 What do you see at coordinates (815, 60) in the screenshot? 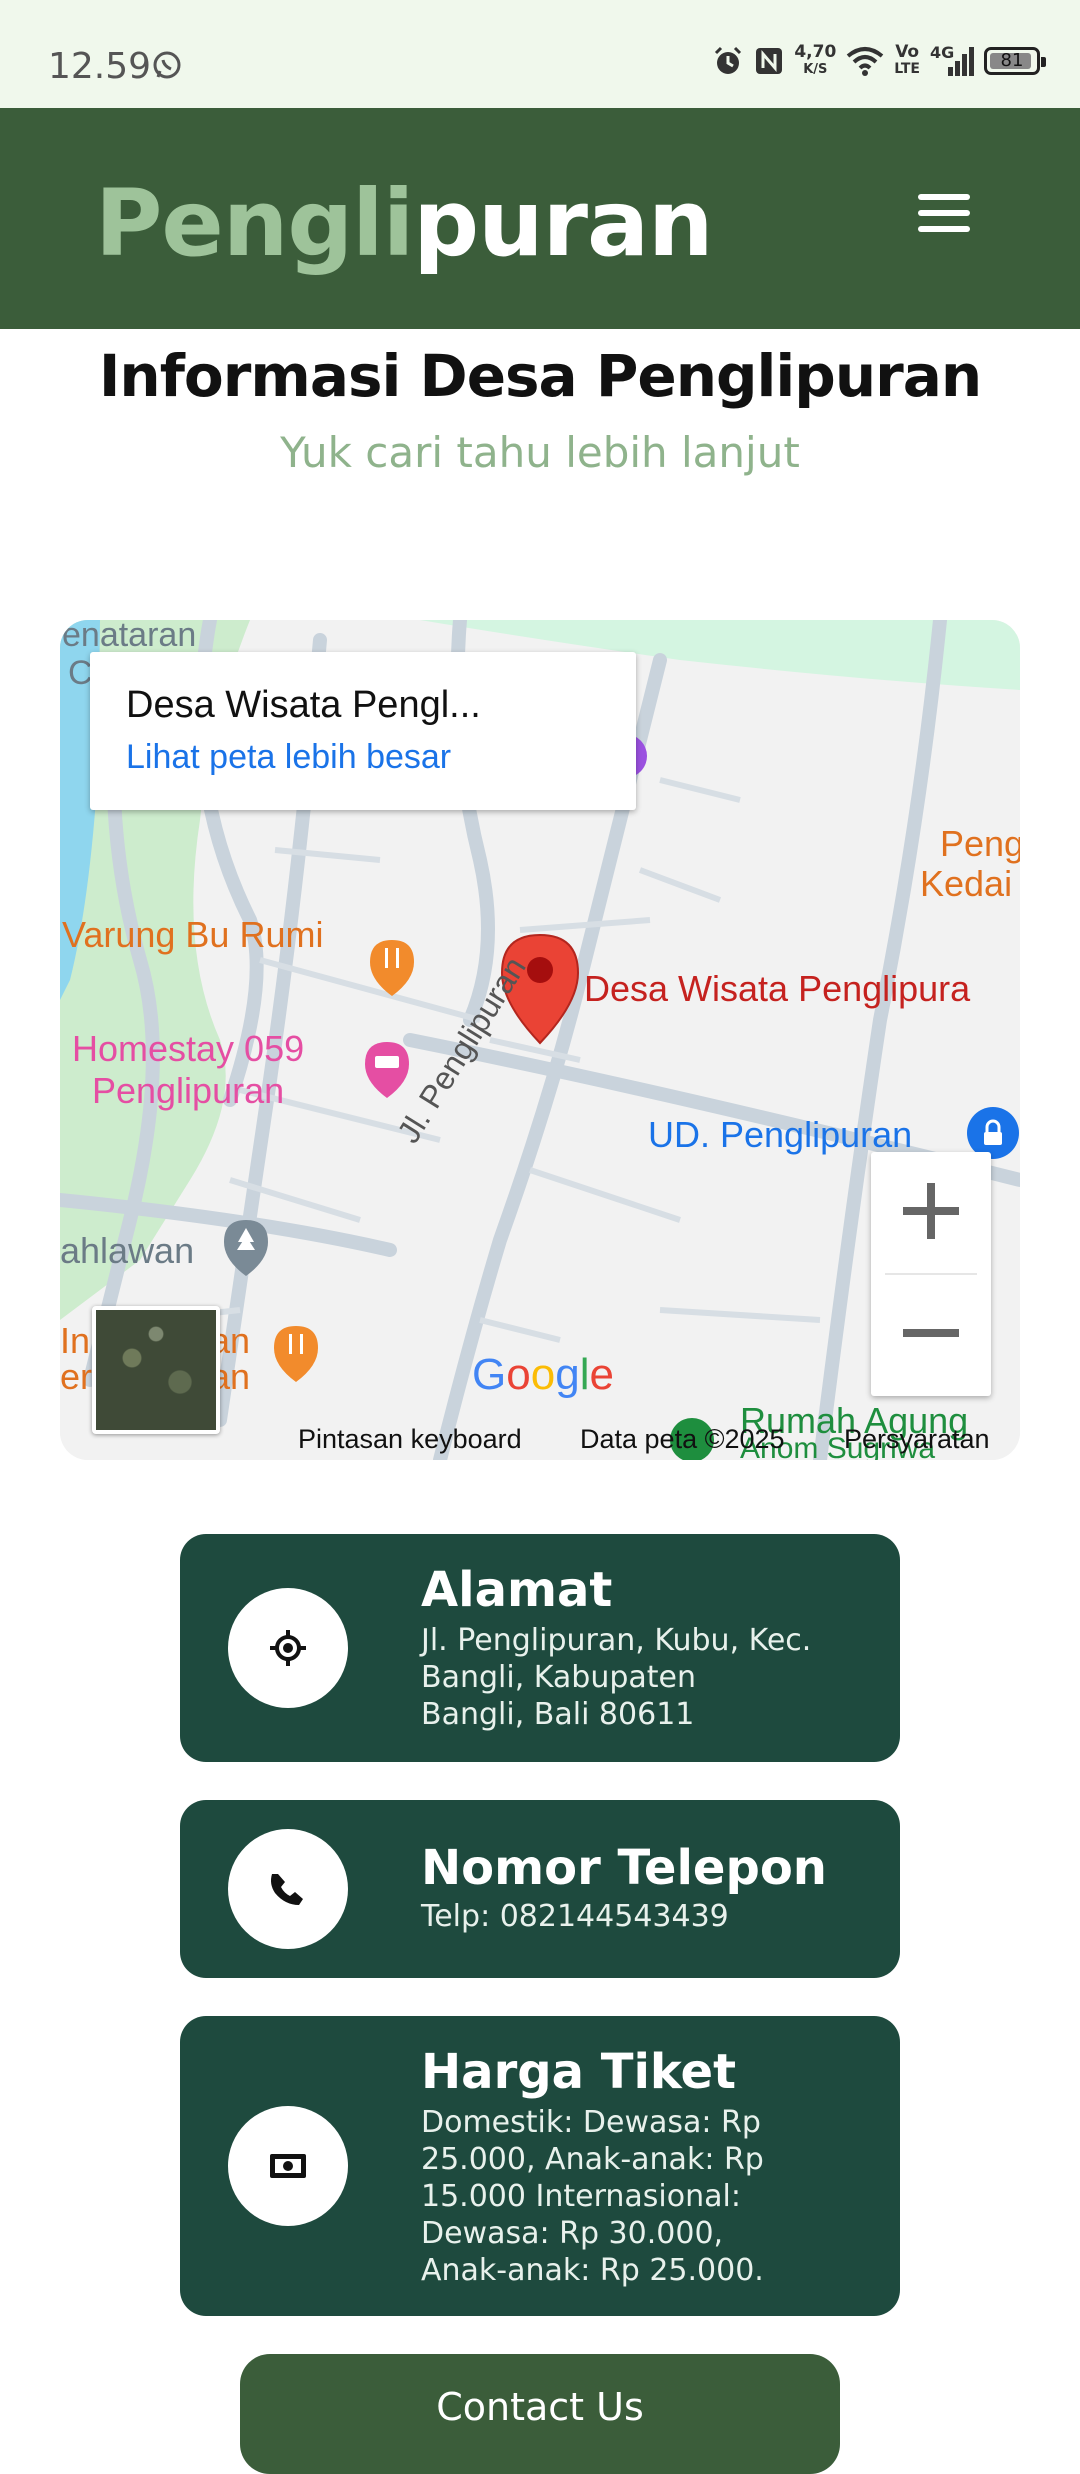
I see `network-speed: 4,70 K/S` at bounding box center [815, 60].